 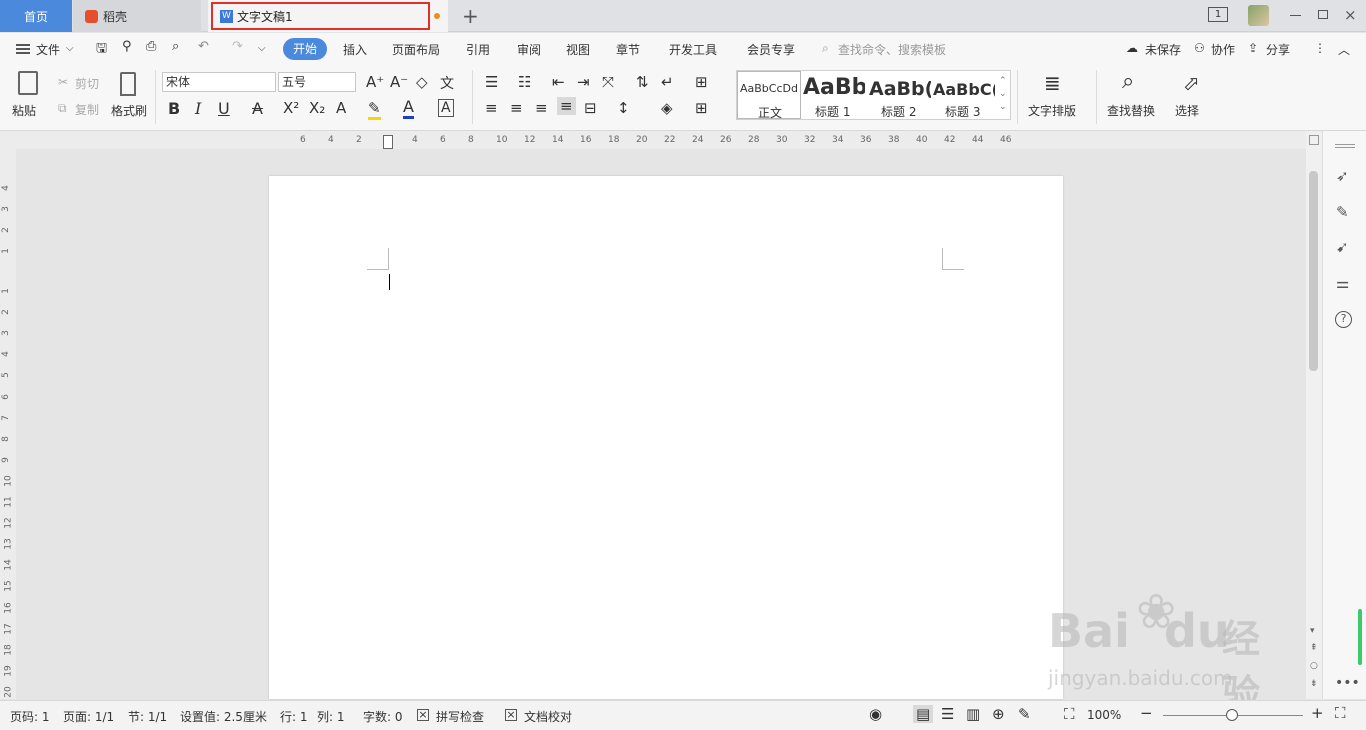 What do you see at coordinates (578, 49) in the screenshot?
I see `tab-view: 视图` at bounding box center [578, 49].